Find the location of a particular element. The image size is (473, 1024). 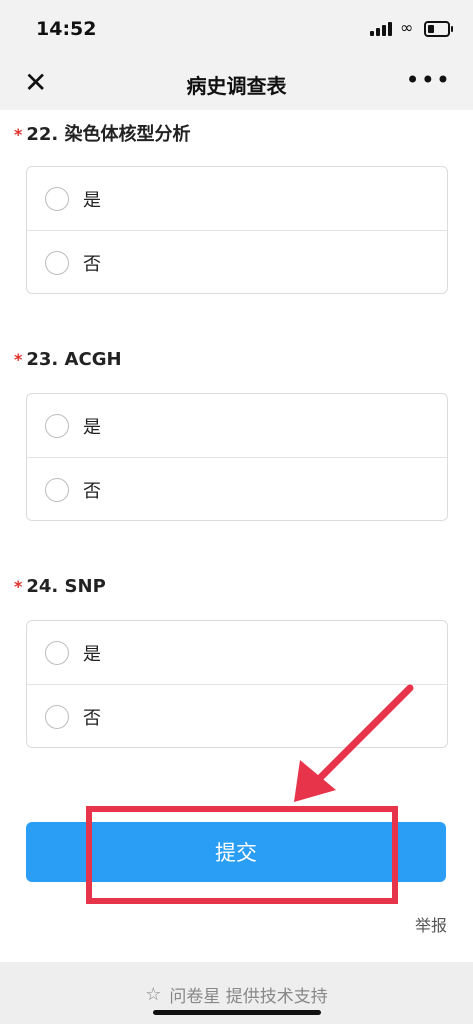

report-link: 举报 is located at coordinates (431, 924).